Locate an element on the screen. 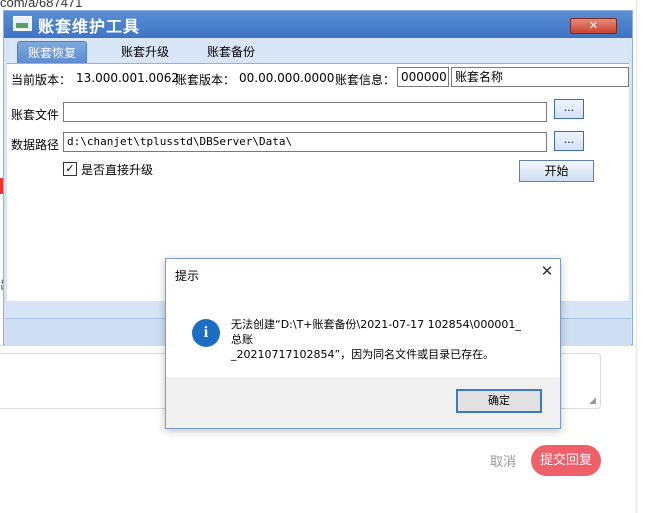 The width and height of the screenshot is (645, 513). dialog-close-icon: ✕ is located at coordinates (547, 271).